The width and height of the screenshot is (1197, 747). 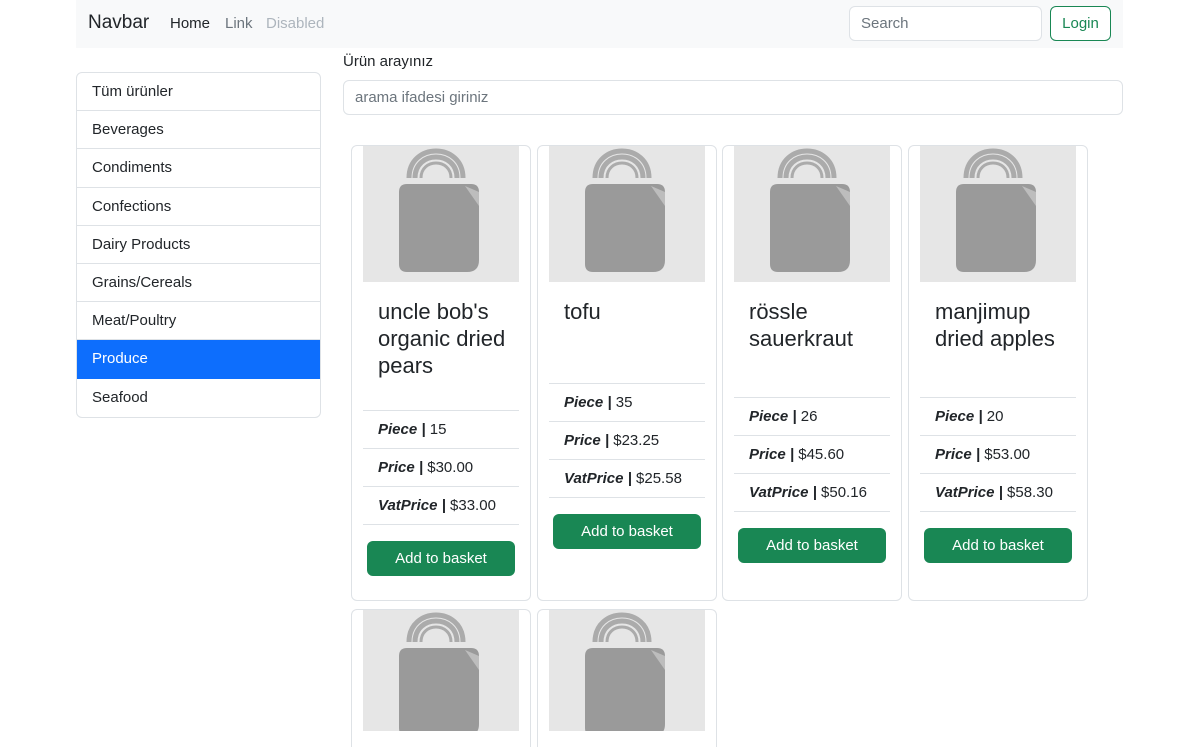 What do you see at coordinates (198, 283) in the screenshot?
I see `category-item-grains-cereals: Grains/Cereals` at bounding box center [198, 283].